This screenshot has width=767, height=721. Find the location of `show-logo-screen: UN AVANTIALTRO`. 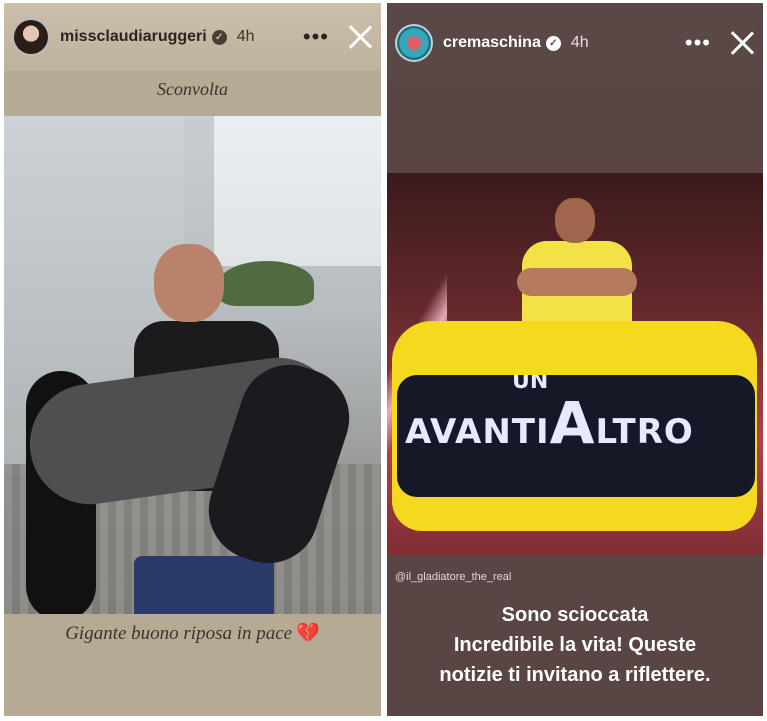

show-logo-screen: UN AVANTIALTRO is located at coordinates (576, 436).